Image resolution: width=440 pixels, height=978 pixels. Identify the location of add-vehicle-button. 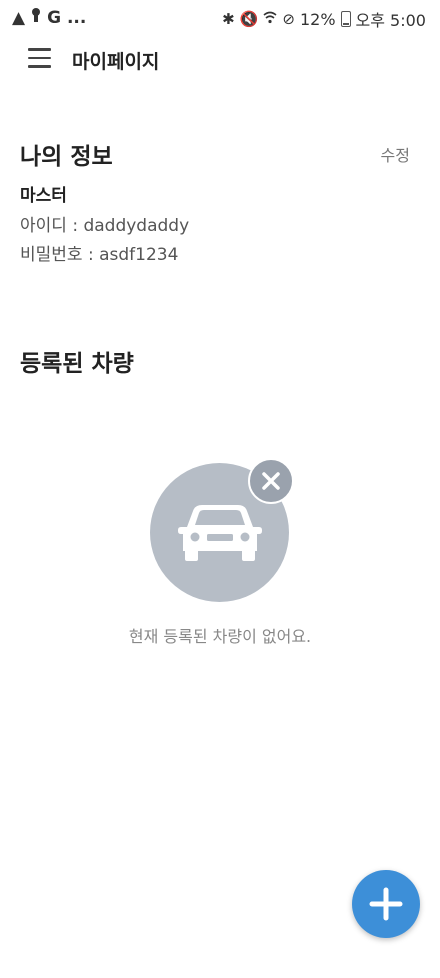
(386, 904).